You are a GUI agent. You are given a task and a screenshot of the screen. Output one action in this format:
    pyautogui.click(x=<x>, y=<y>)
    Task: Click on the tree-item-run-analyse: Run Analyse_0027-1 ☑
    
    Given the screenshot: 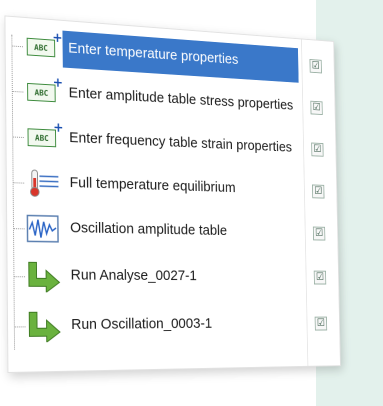 What is the action you would take?
    pyautogui.click(x=172, y=276)
    